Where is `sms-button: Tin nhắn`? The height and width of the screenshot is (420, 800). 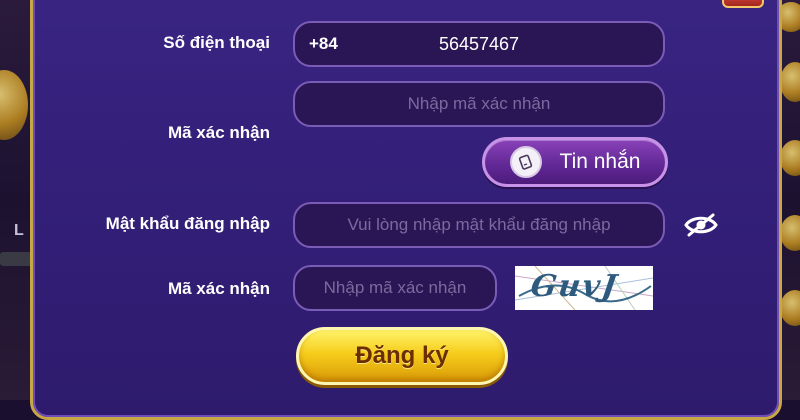 sms-button: Tin nhắn is located at coordinates (575, 162).